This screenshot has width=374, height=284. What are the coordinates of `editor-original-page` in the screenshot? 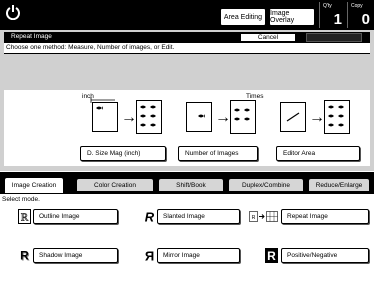 It's located at (293, 117).